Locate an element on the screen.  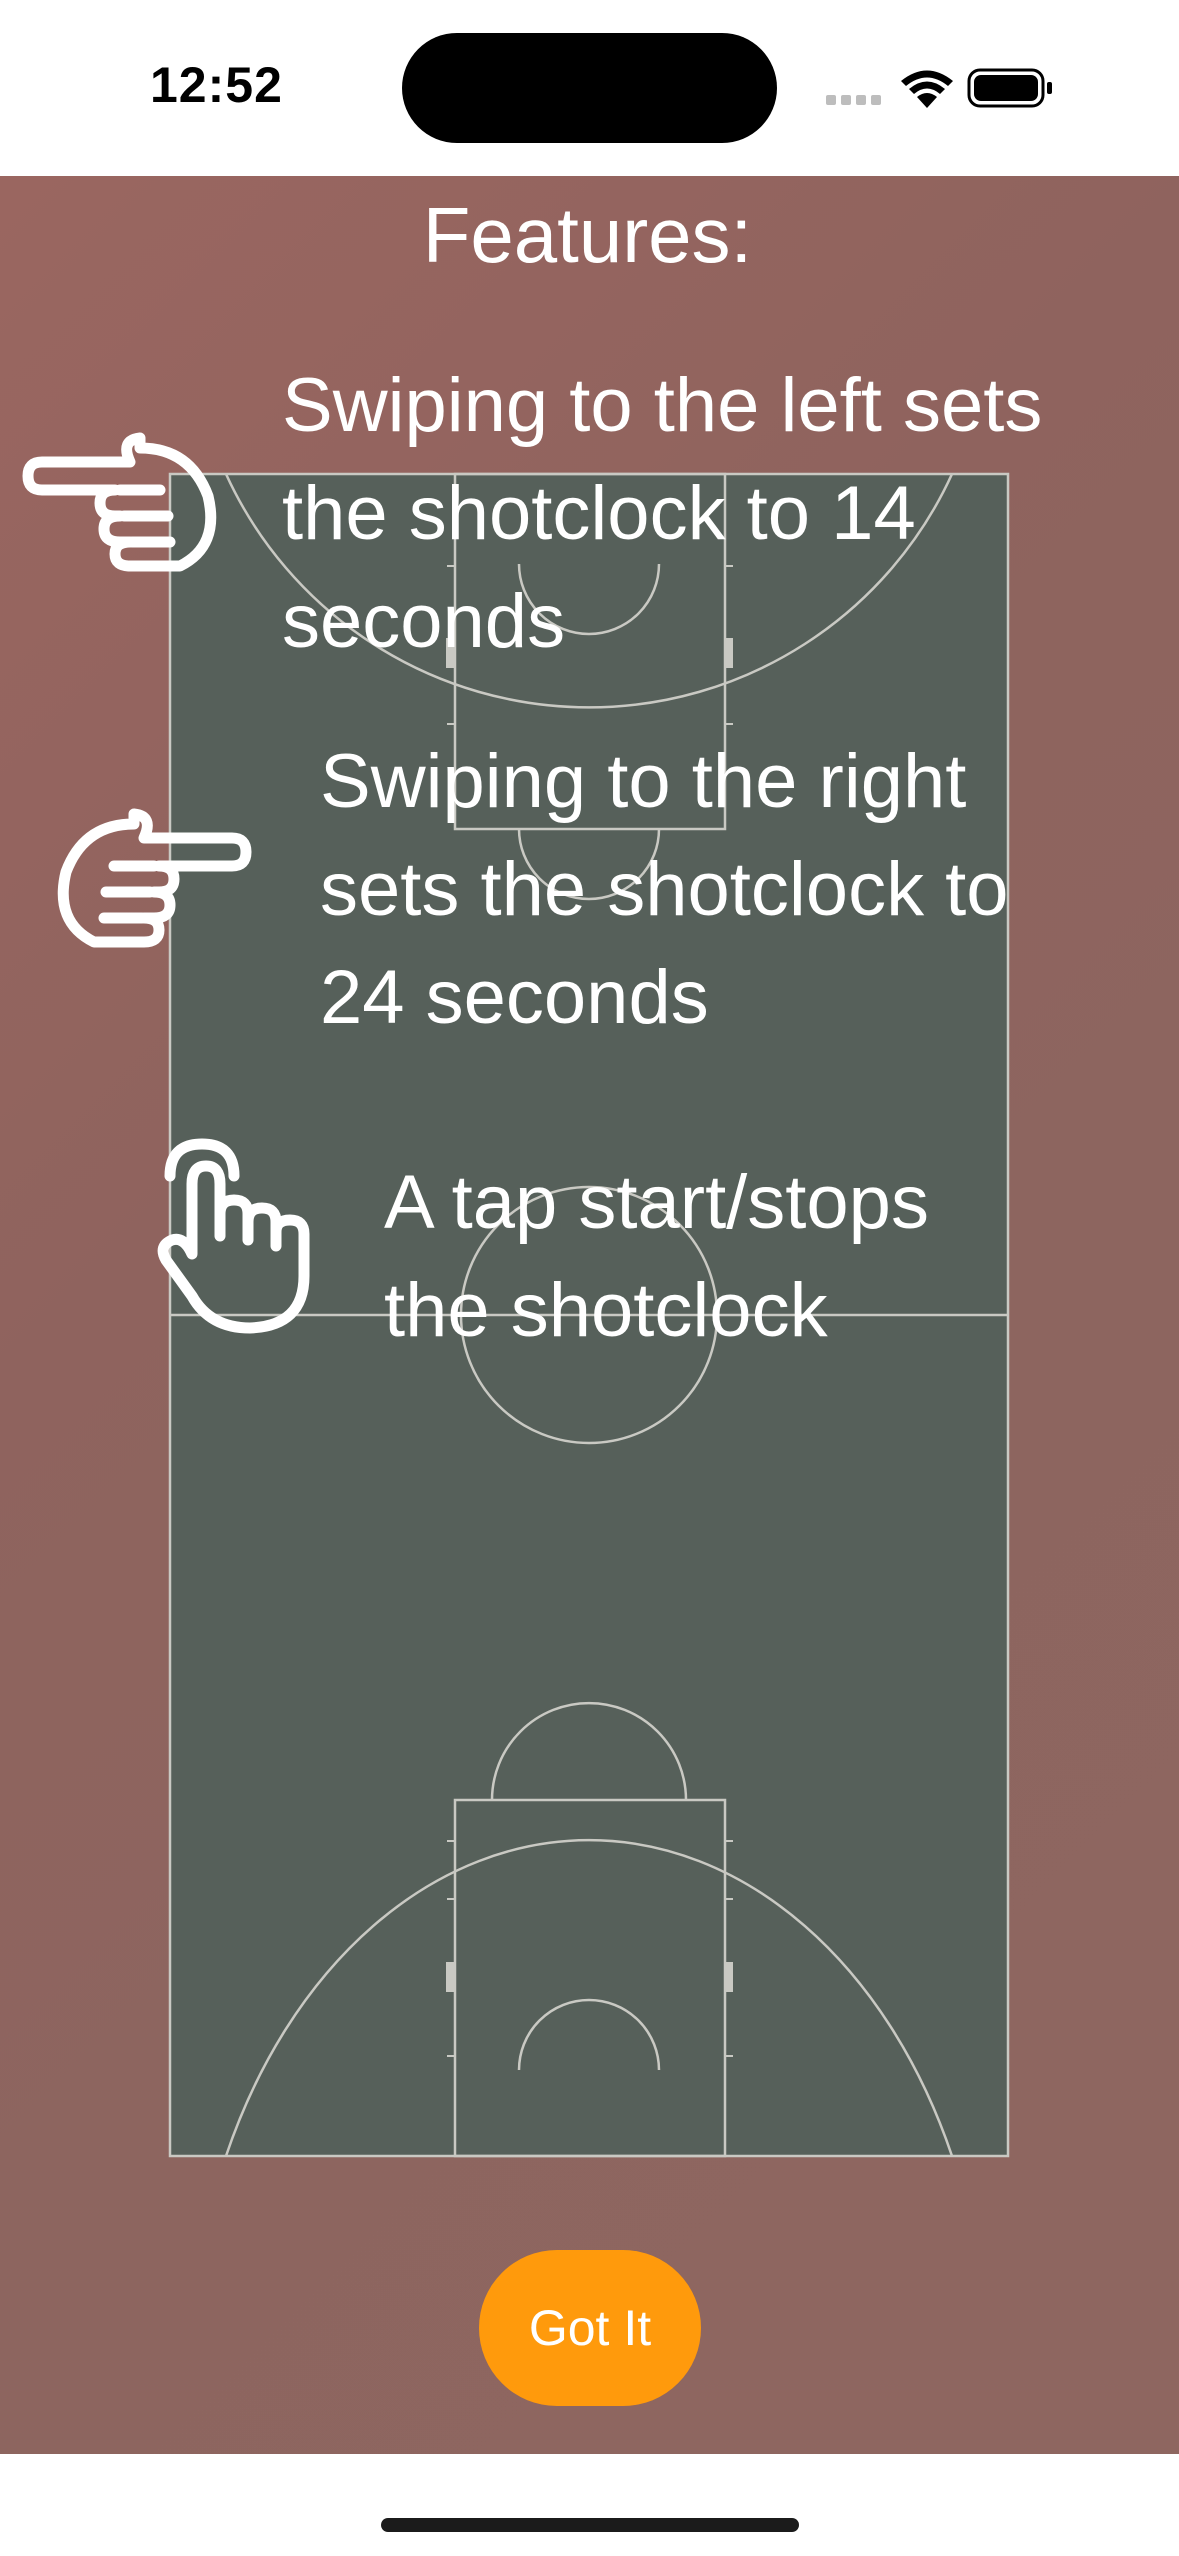
hand-tap-icon is located at coordinates (240, 1238).